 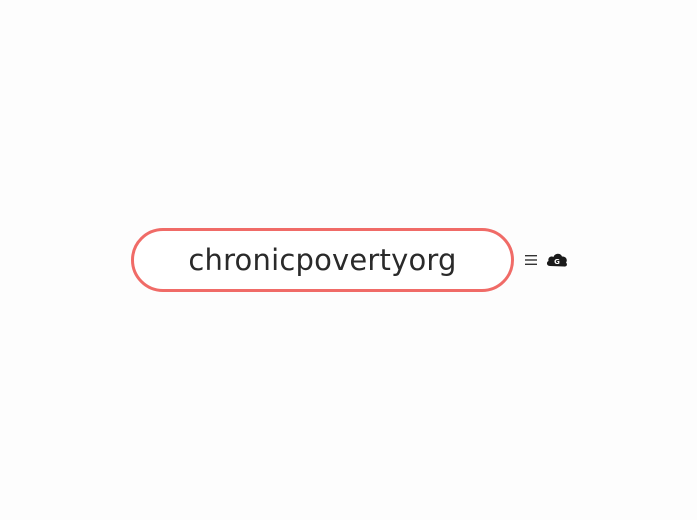 What do you see at coordinates (531, 260) in the screenshot?
I see `hamburger-menu-icon` at bounding box center [531, 260].